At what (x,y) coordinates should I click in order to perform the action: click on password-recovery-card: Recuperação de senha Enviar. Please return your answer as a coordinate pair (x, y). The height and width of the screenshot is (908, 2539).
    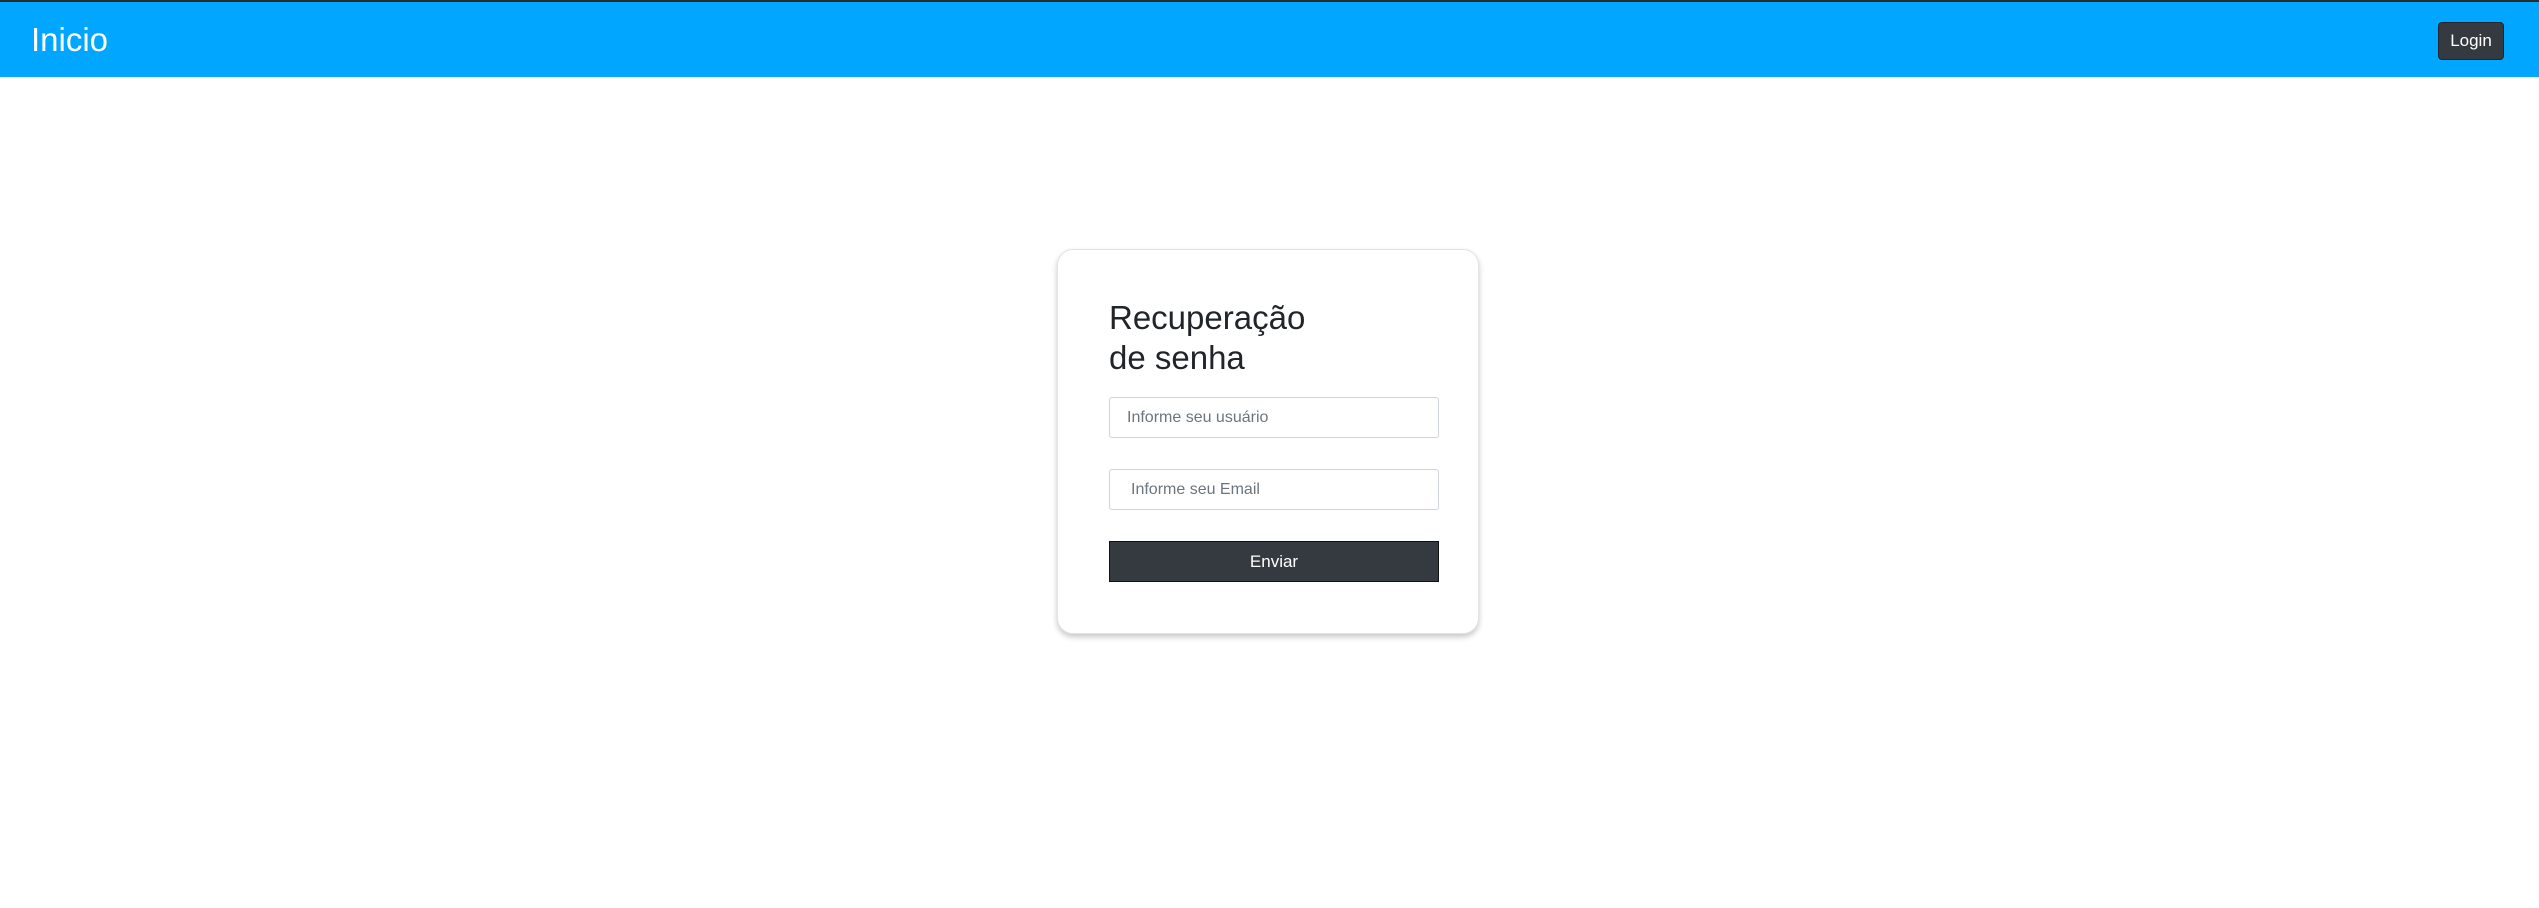
    Looking at the image, I should click on (1268, 441).